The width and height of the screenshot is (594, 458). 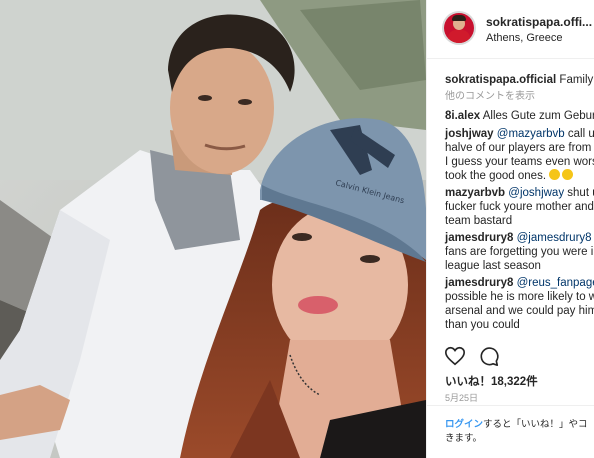 I want to click on comment-text-line: took the good ones., so click(x=510, y=176).